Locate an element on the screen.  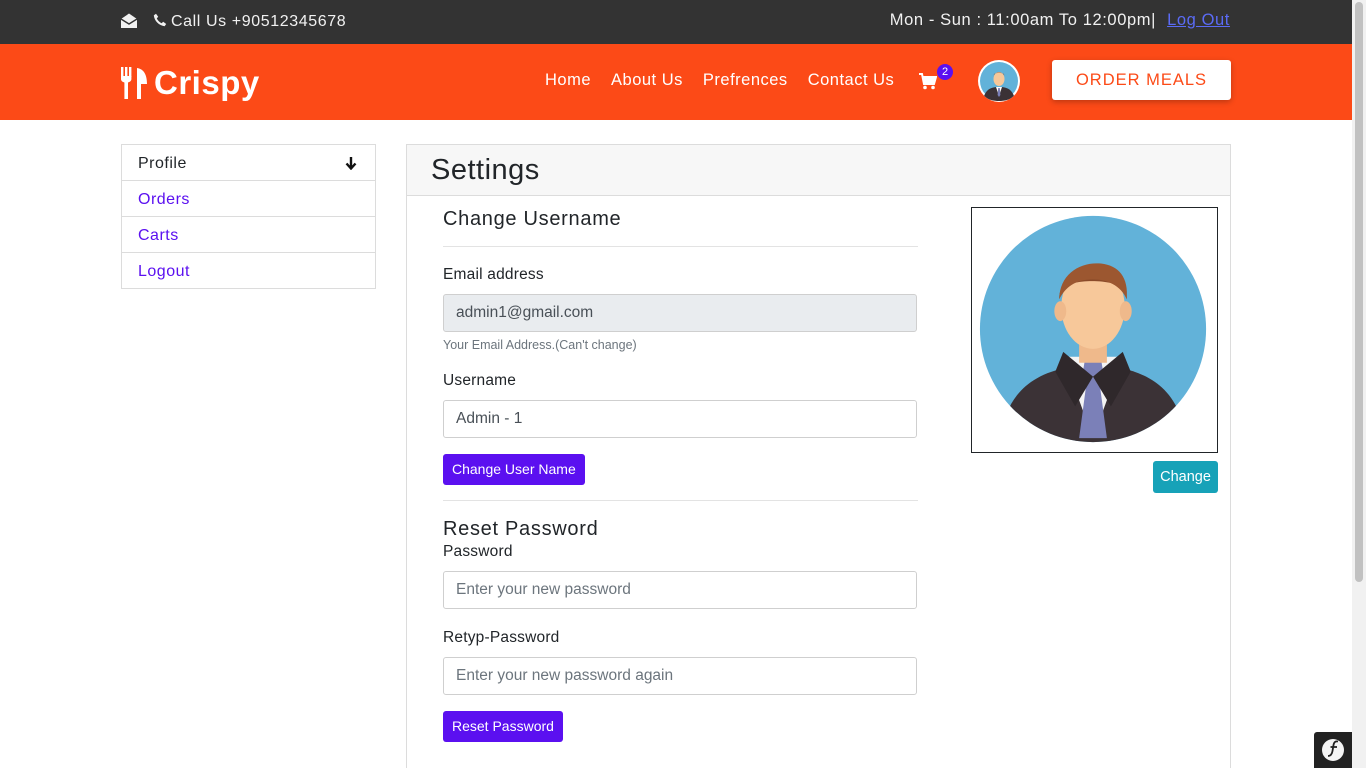
nav-links: Home About Us Prefrences Contact Us is located at coordinates (729, 80).